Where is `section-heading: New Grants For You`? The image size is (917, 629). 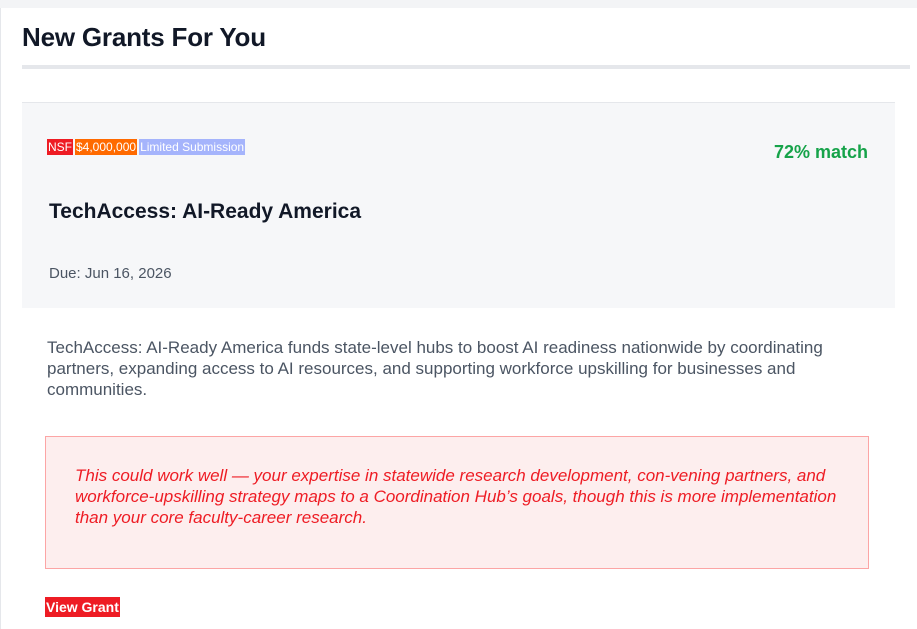
section-heading: New Grants For You is located at coordinates (144, 37).